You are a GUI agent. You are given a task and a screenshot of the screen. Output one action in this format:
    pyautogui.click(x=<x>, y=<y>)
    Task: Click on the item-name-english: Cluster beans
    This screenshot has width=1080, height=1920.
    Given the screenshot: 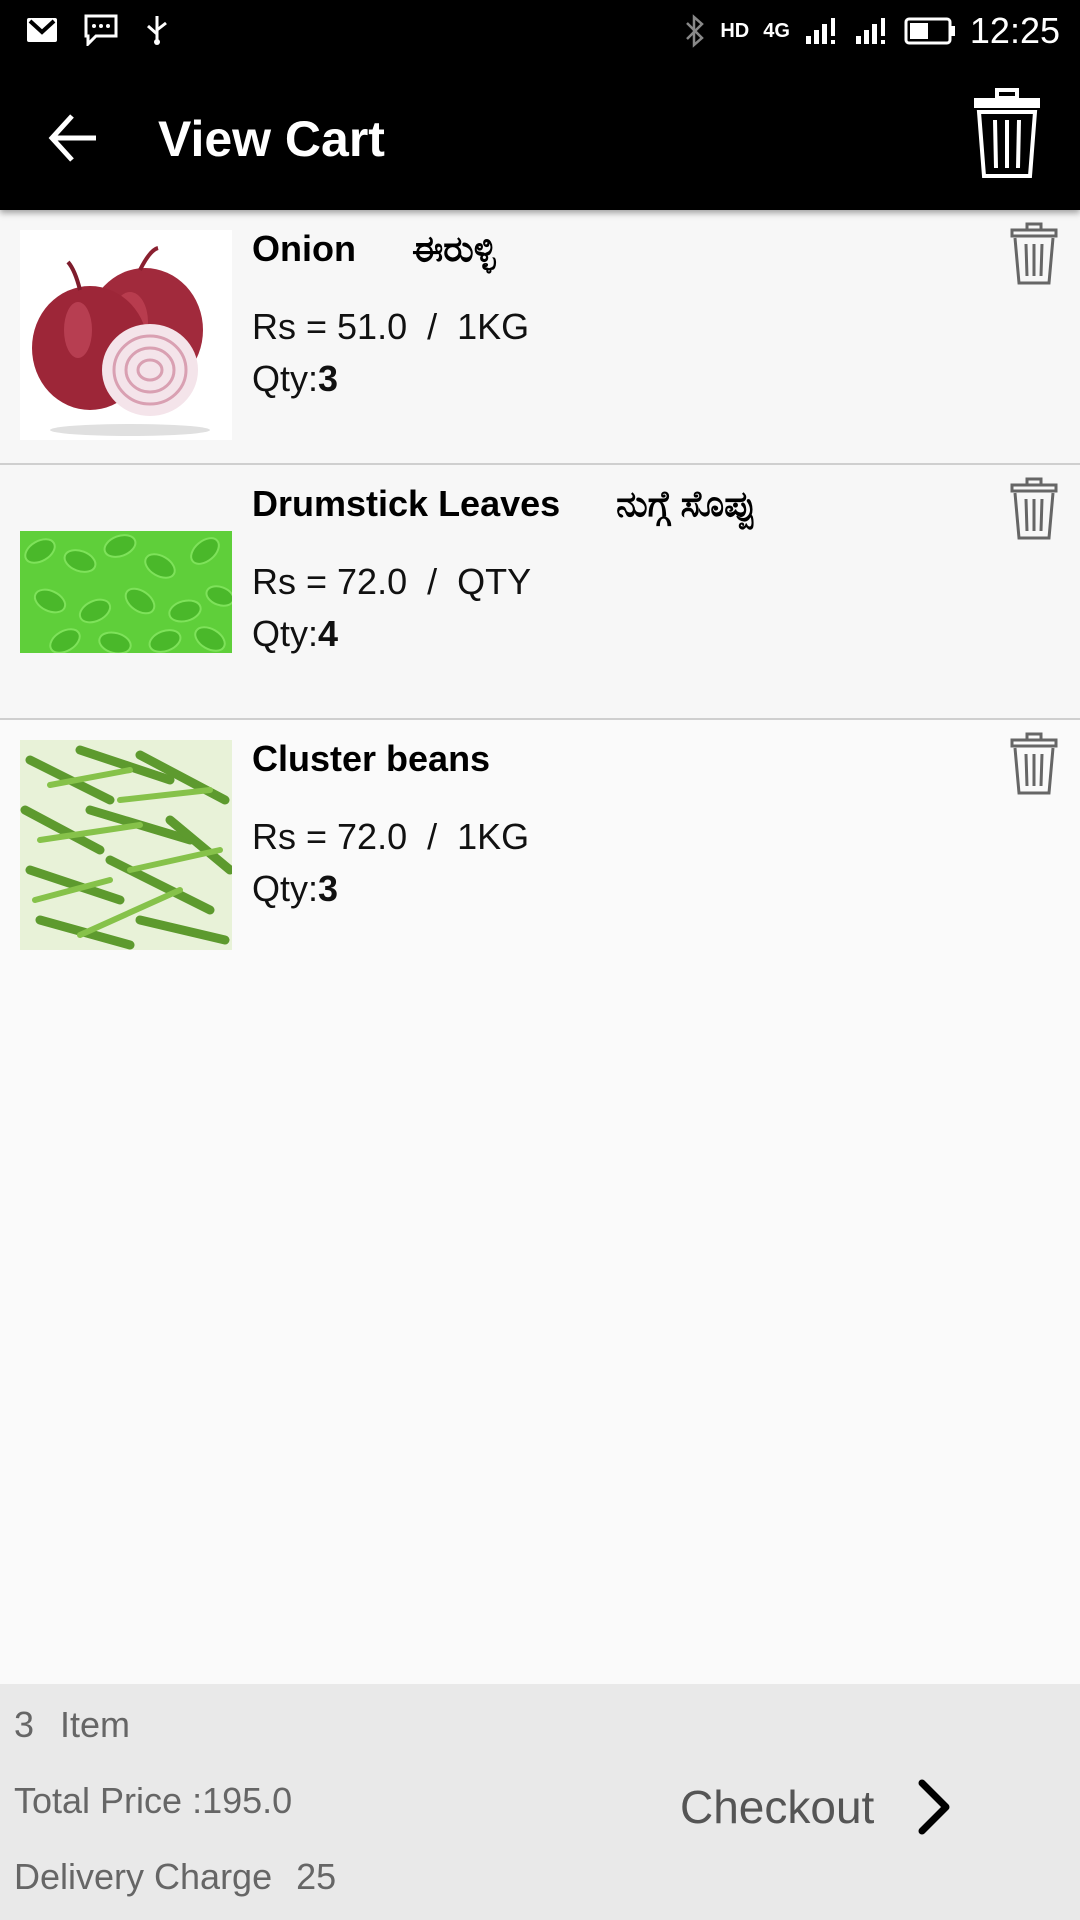 What is the action you would take?
    pyautogui.click(x=371, y=758)
    